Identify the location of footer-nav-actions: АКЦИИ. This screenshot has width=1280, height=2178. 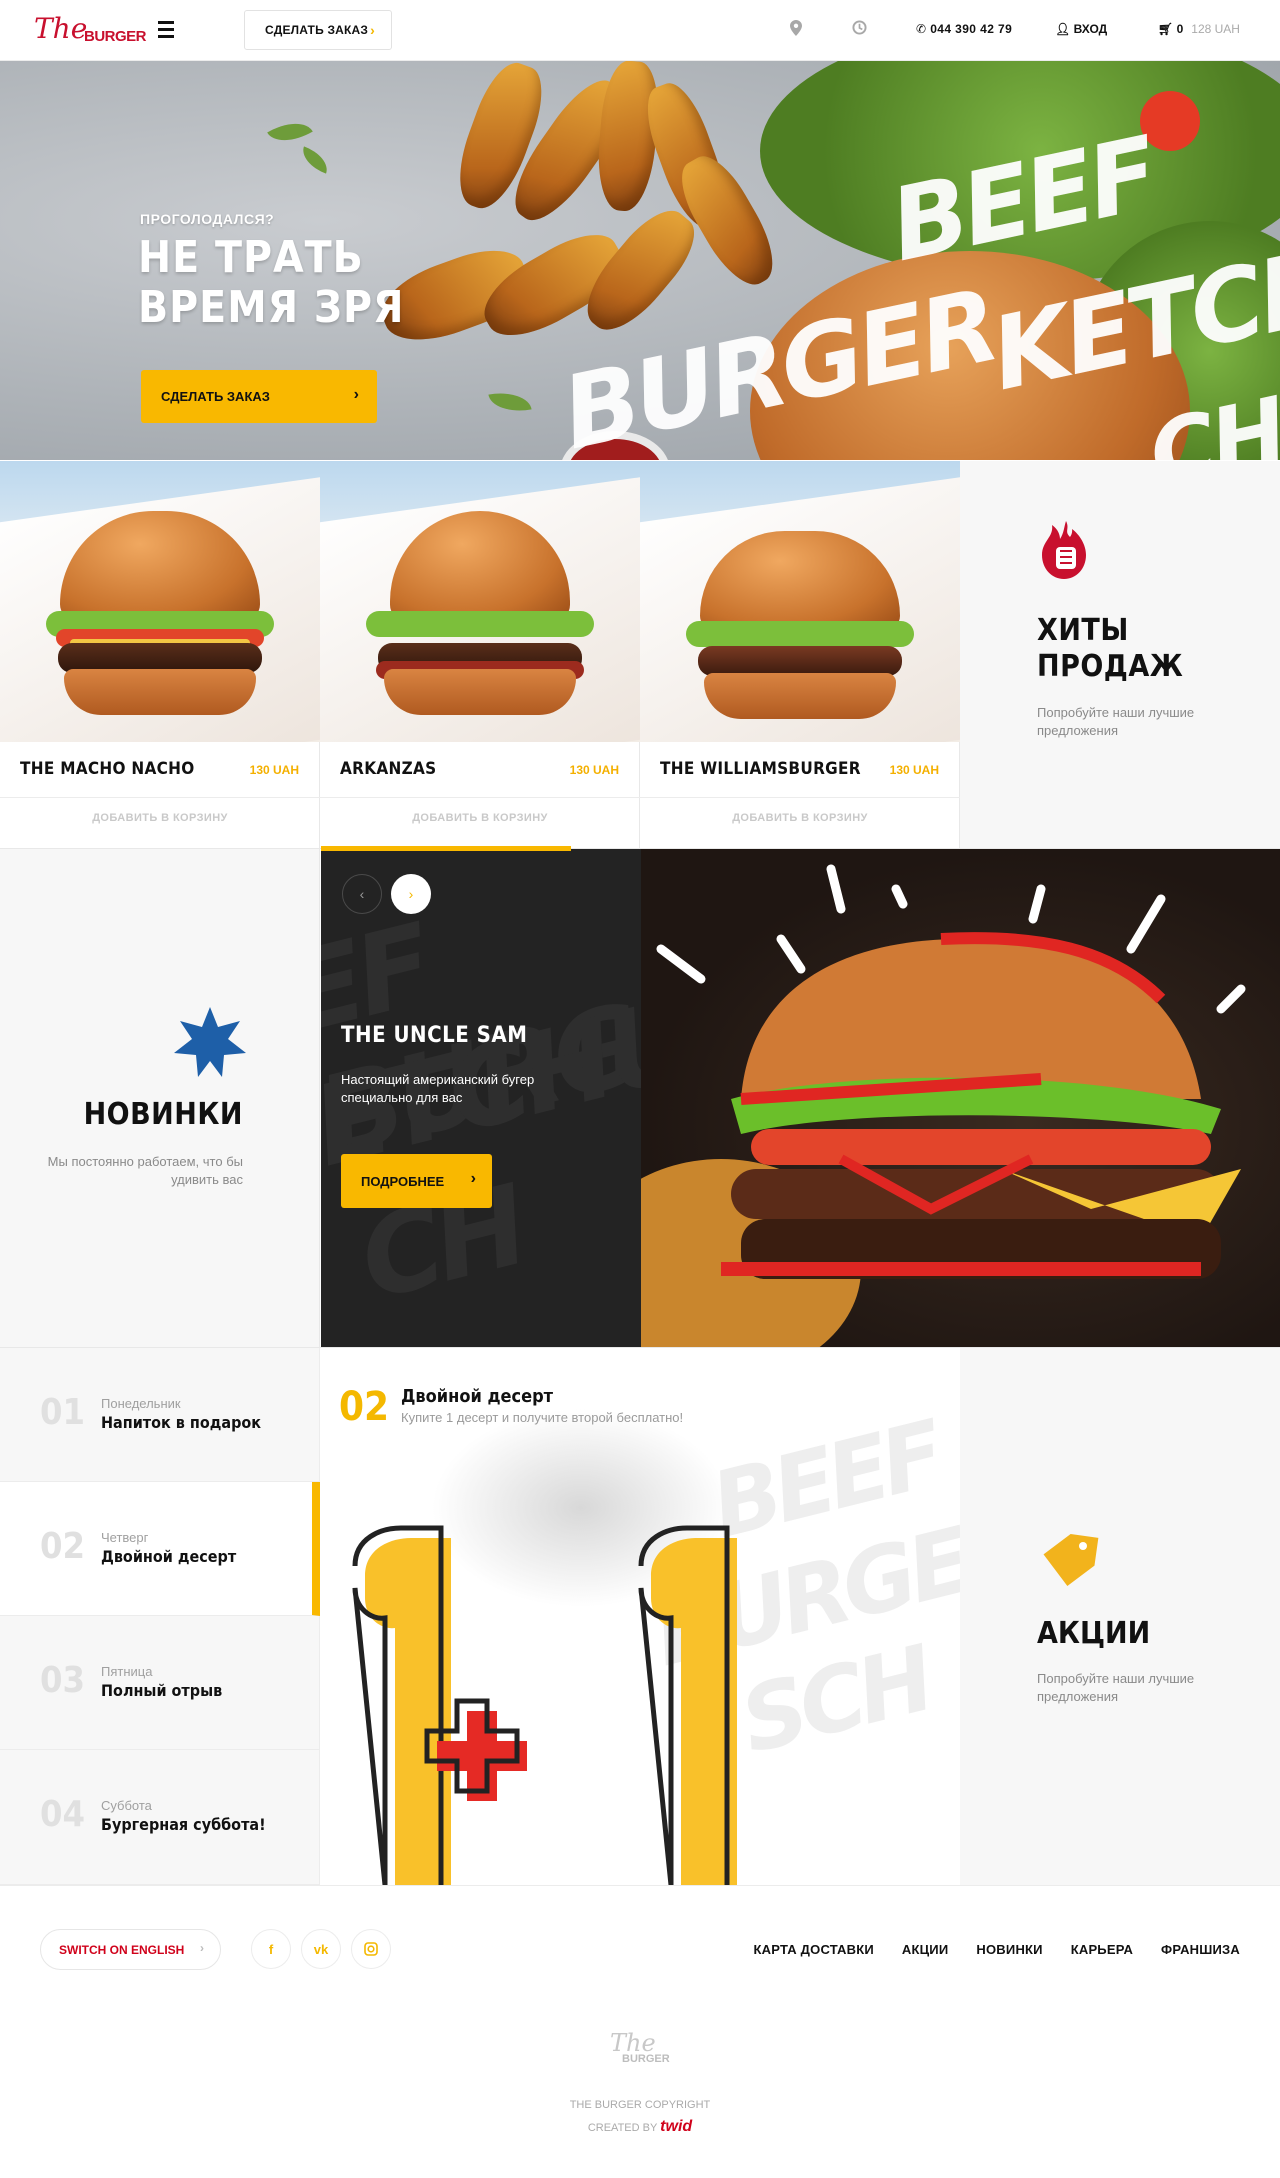
(925, 1949).